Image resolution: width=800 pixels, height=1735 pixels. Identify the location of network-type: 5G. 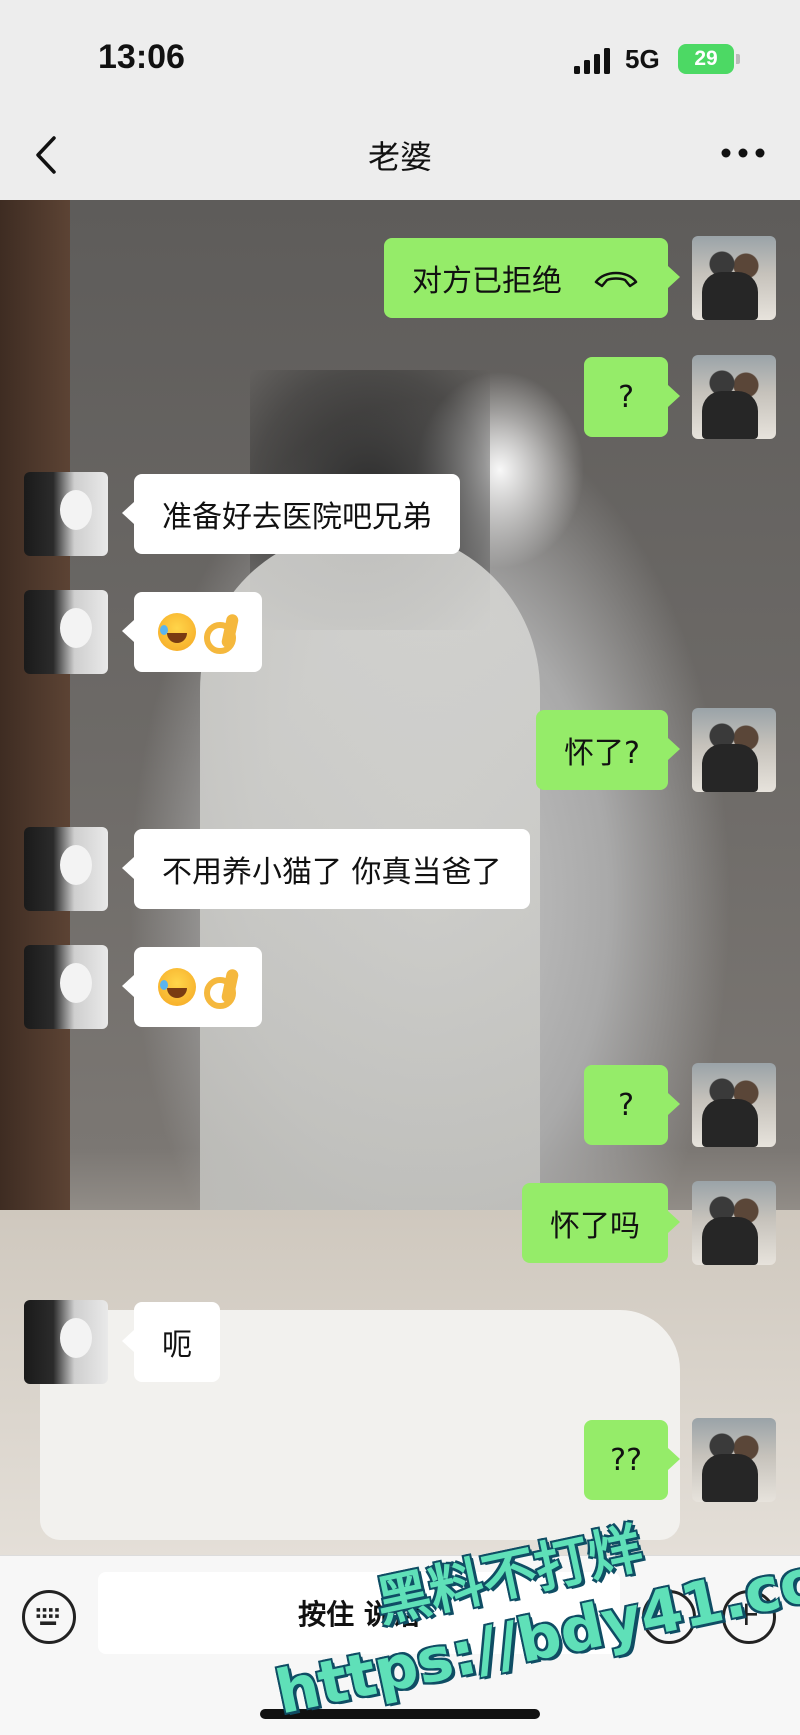
(642, 59).